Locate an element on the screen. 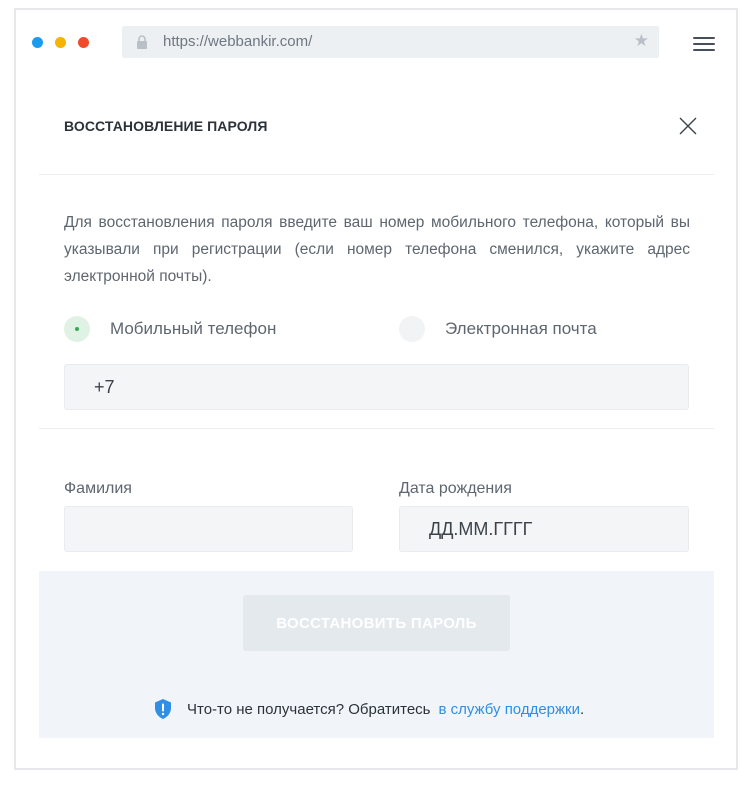 Image resolution: width=751 pixels, height=787 pixels. lastname-input is located at coordinates (208, 529).